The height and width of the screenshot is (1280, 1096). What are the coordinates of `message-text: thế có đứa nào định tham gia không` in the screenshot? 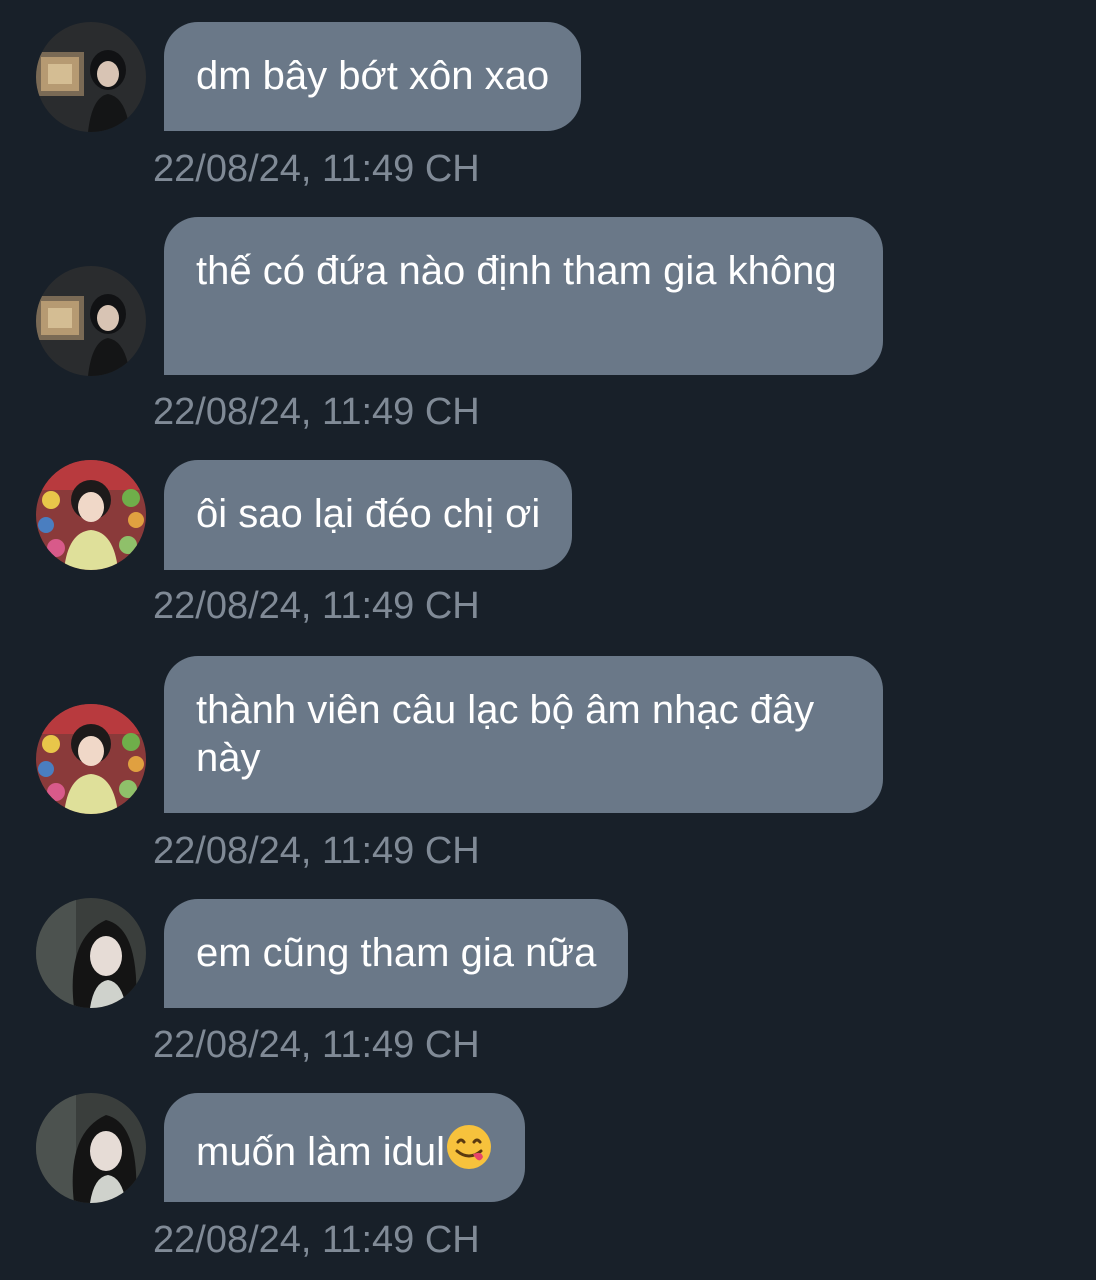 It's located at (516, 271).